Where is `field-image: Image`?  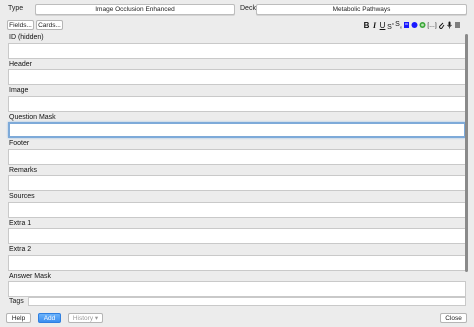 field-image: Image is located at coordinates (237, 100).